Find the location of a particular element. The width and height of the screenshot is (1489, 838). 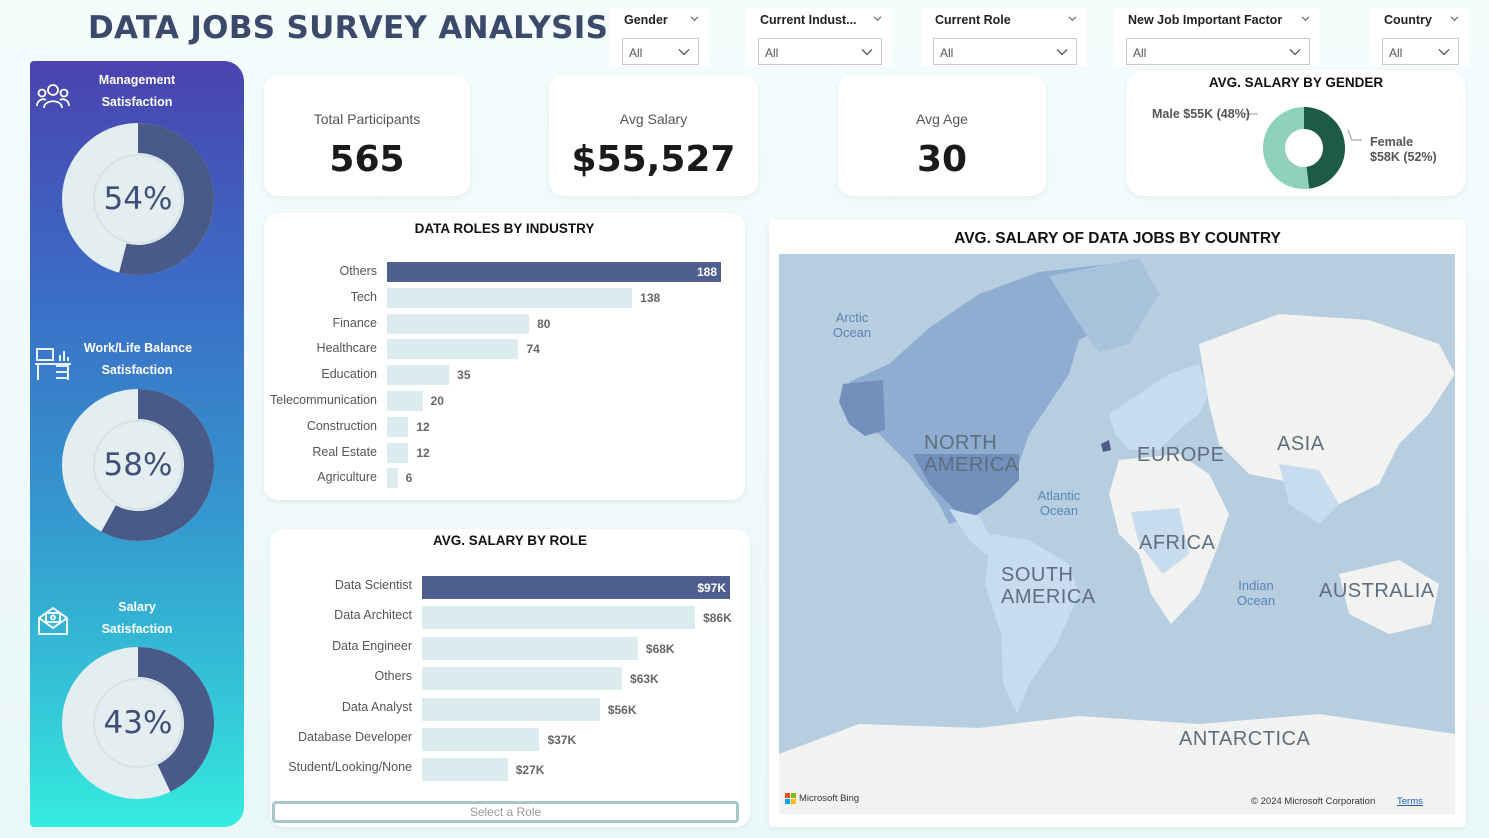

bar-category-label: Database Developer is located at coordinates (355, 737).